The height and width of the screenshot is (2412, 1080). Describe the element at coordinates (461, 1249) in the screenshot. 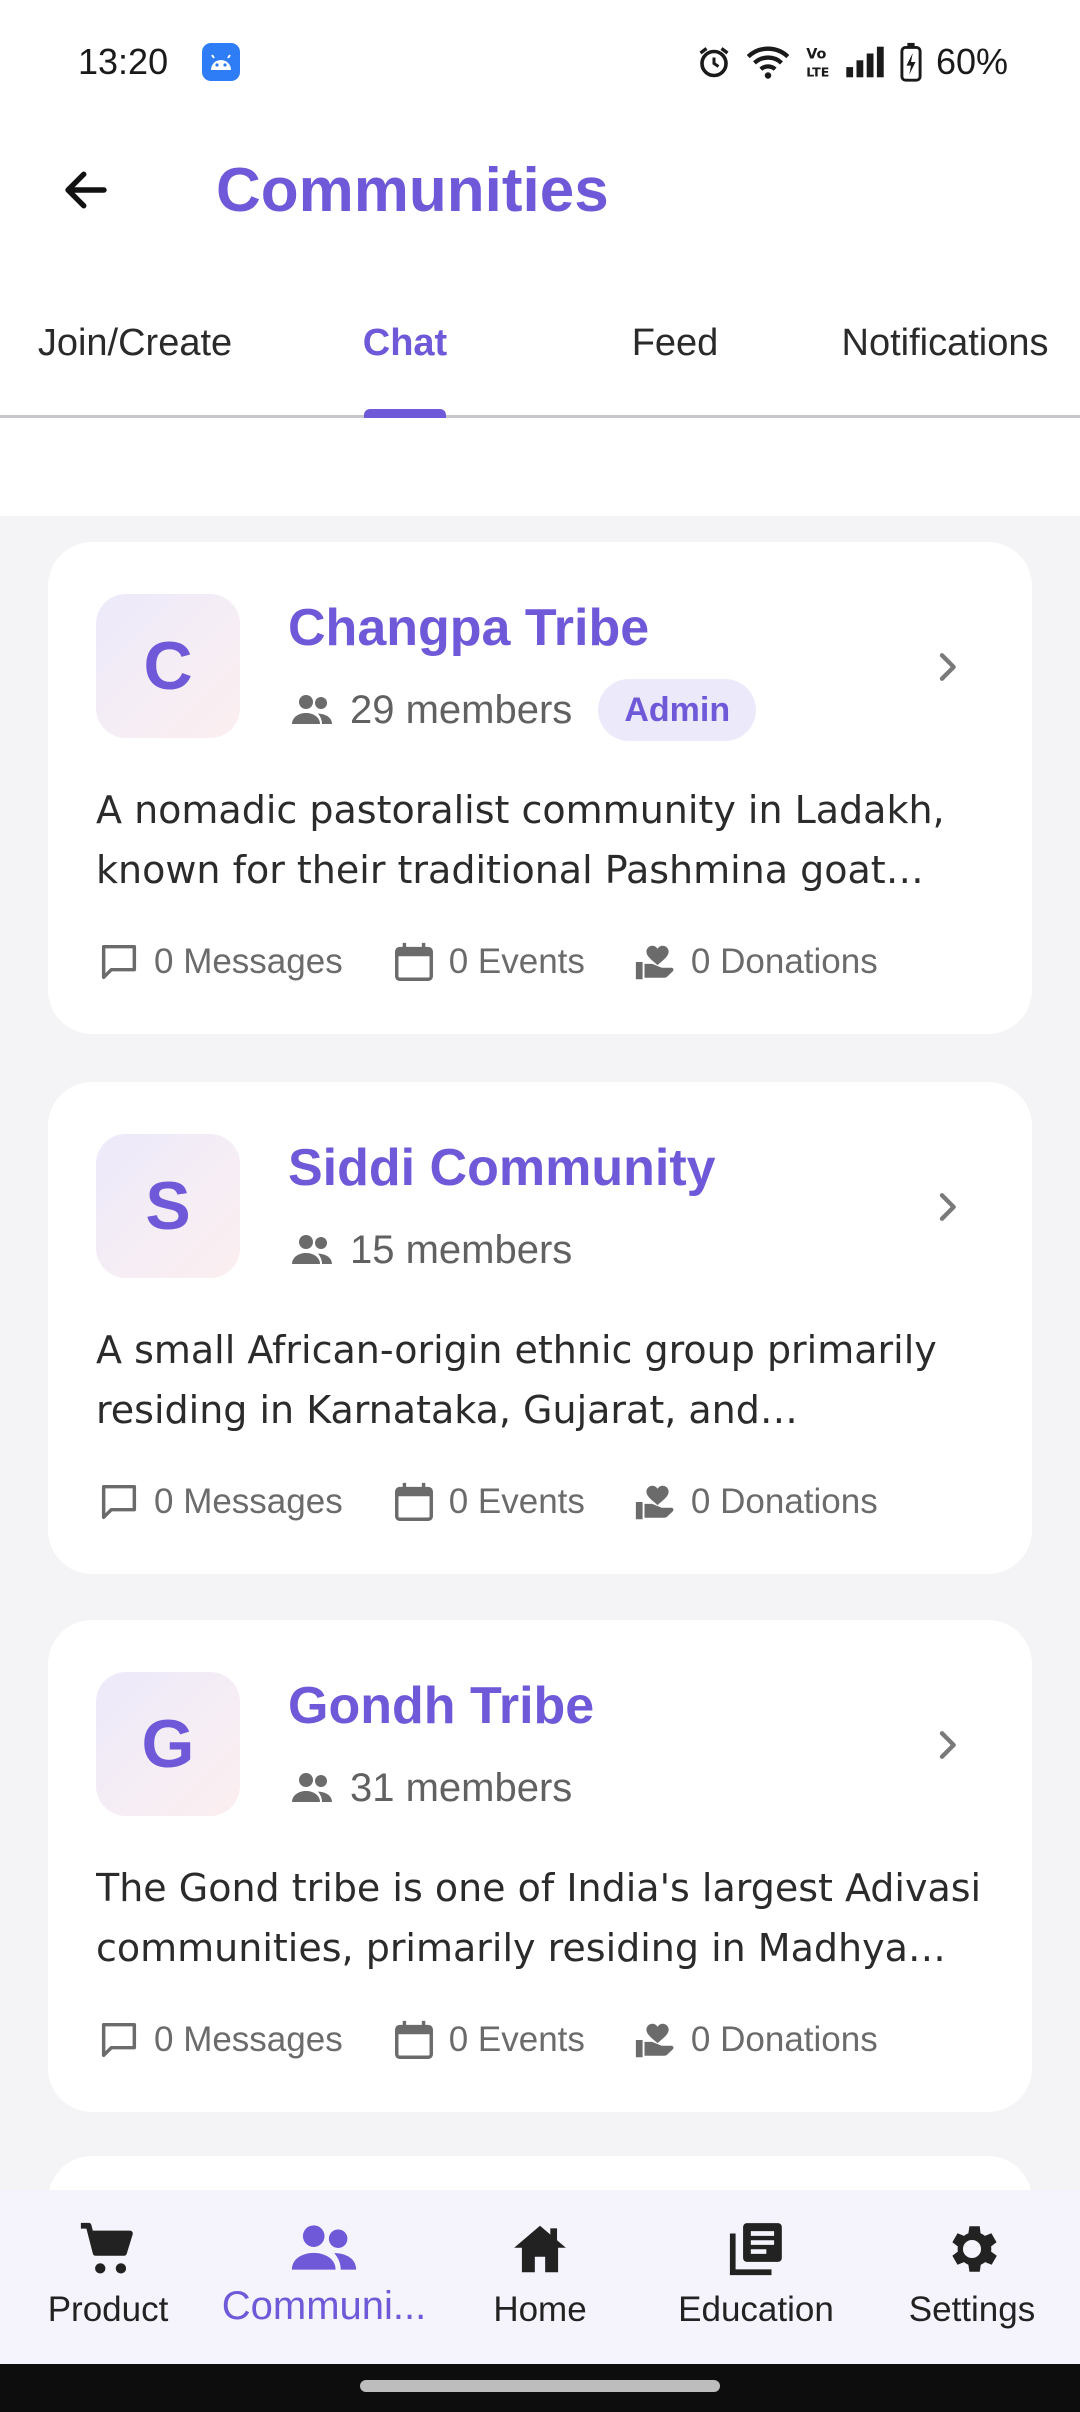

I see `member-count: 15 members` at that location.